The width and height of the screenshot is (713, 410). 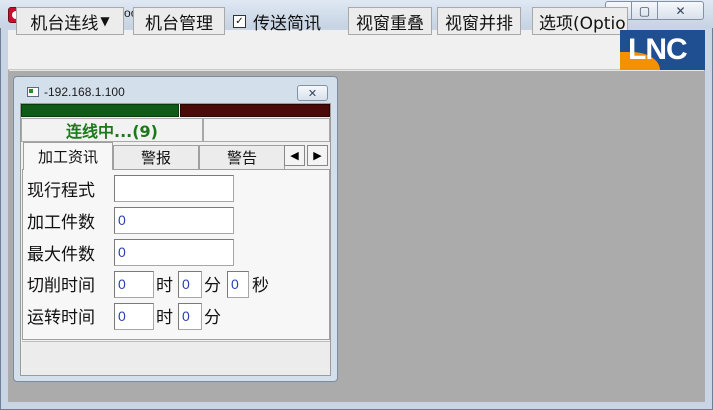 I want to click on options-button: 选项(Optio, so click(x=580, y=21).